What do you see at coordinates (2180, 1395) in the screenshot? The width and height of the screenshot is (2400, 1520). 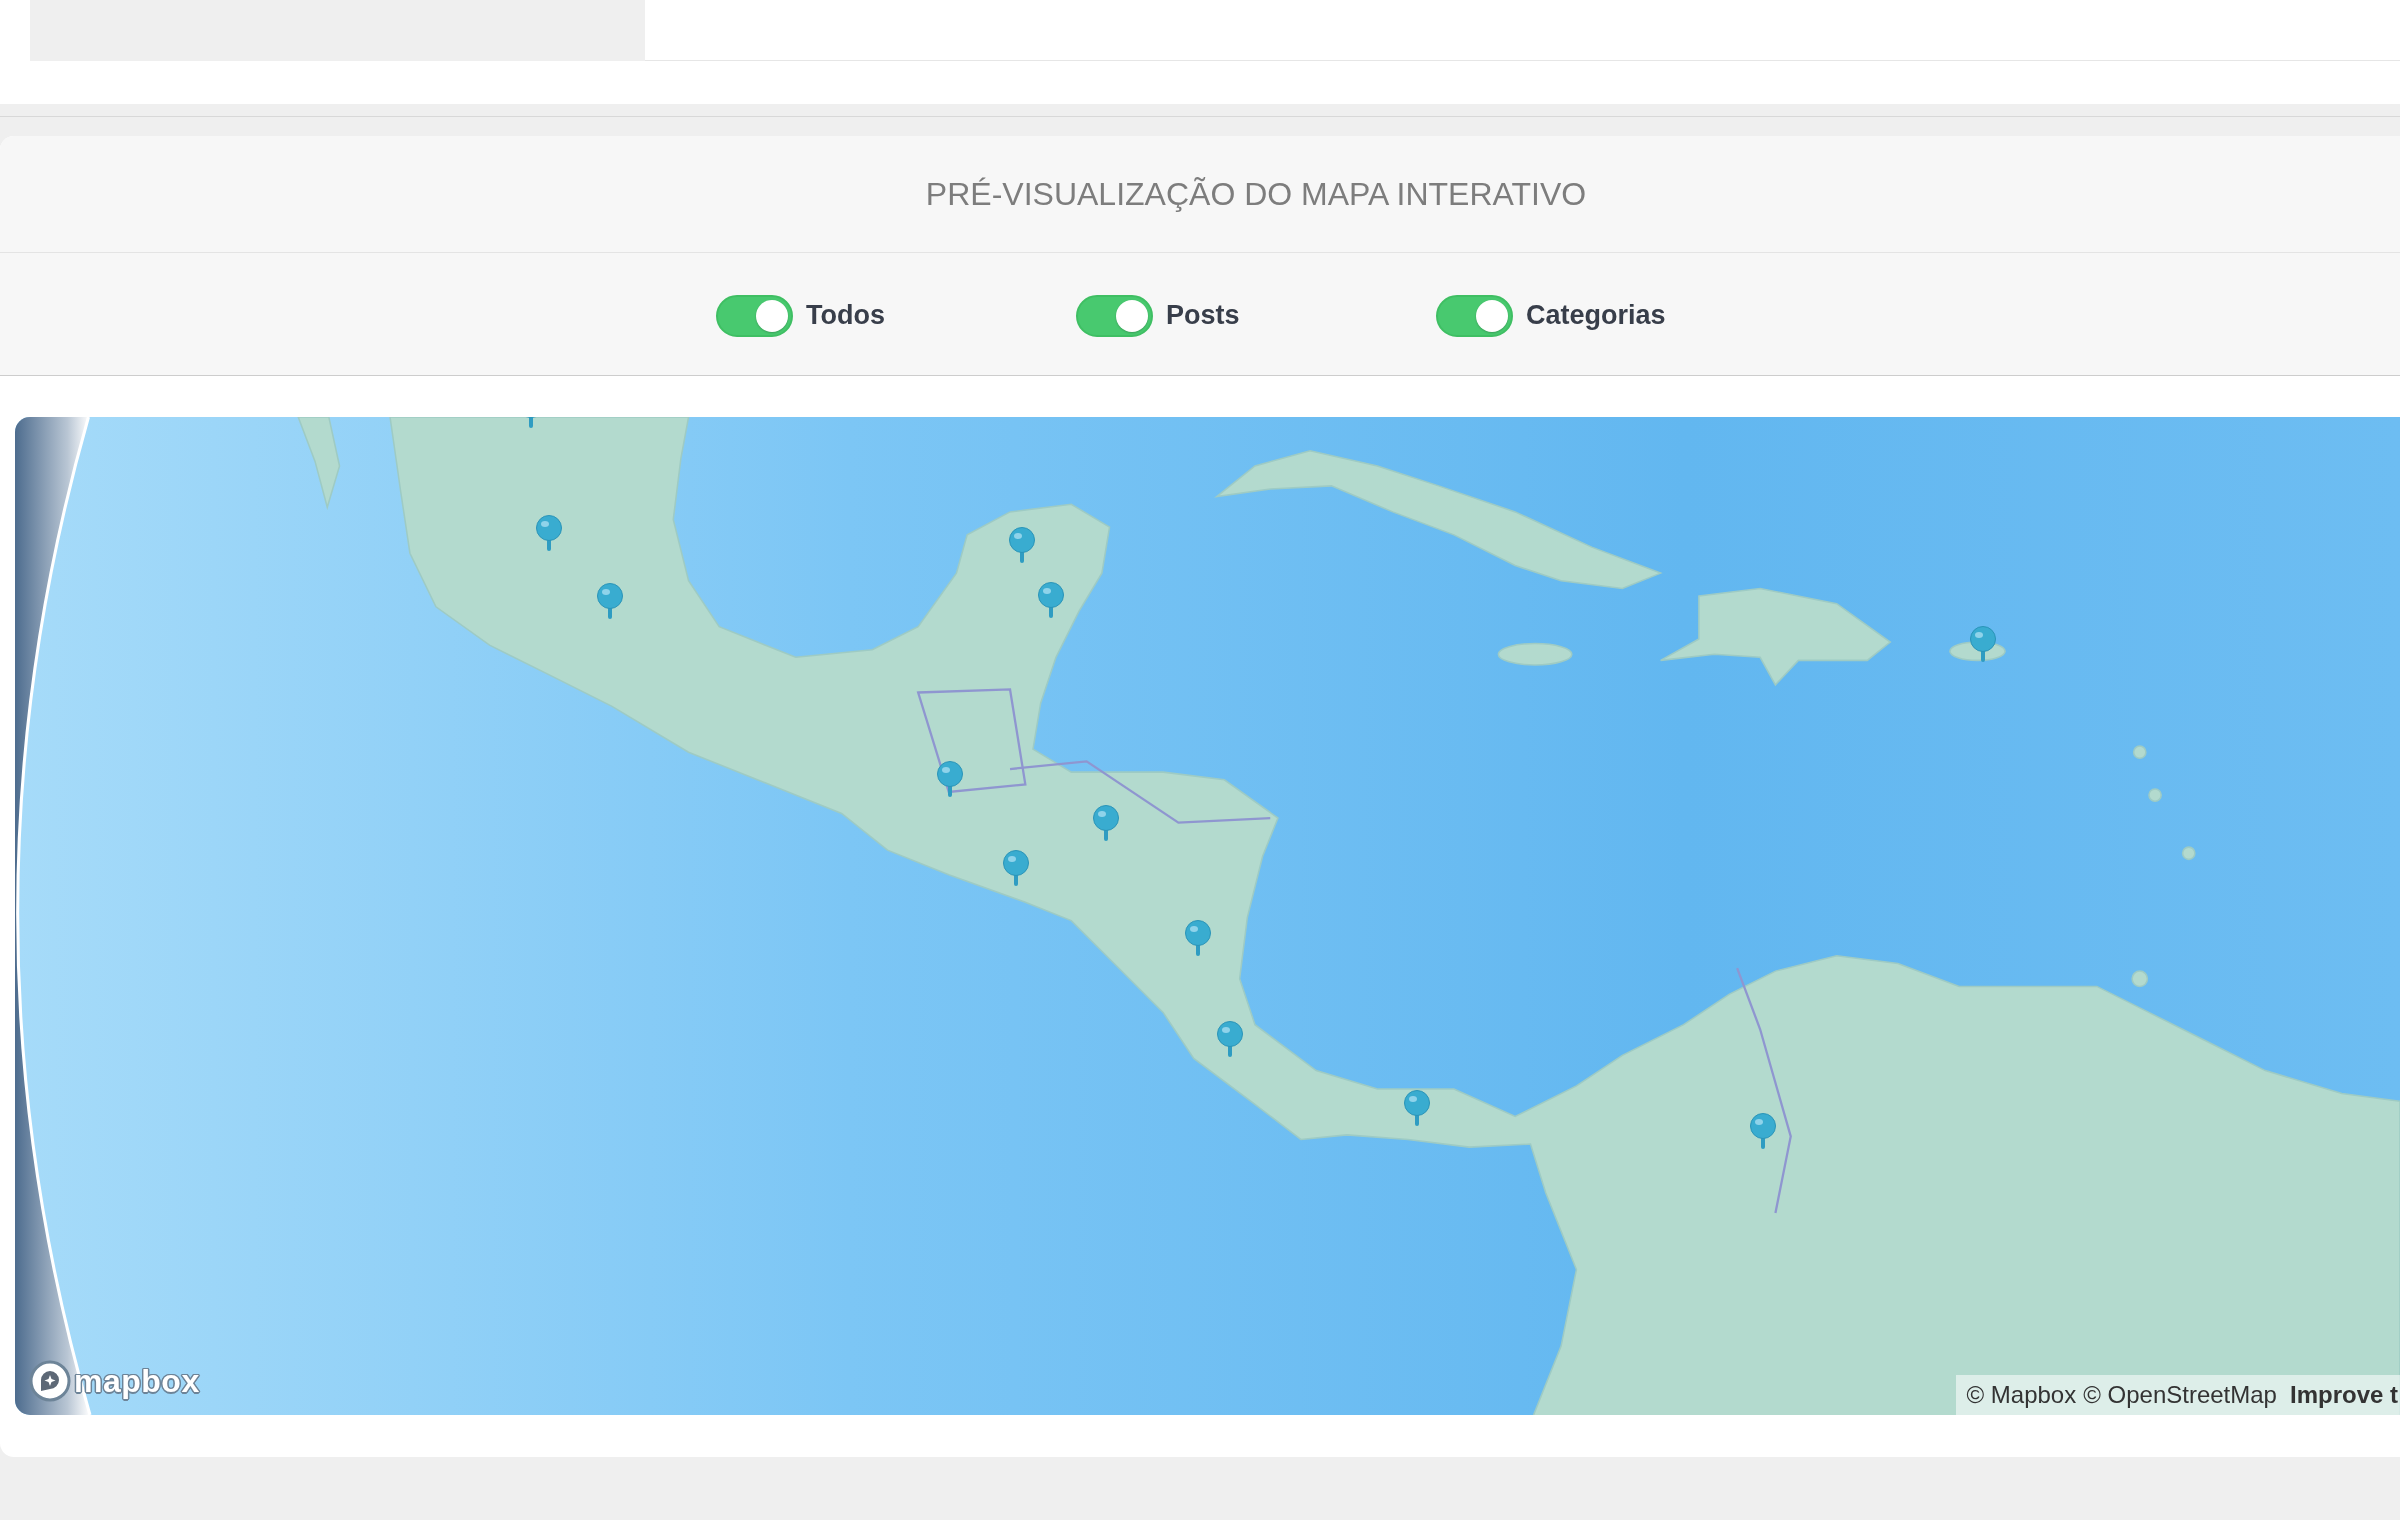 I see `attribution-link: © OpenStreetMap` at bounding box center [2180, 1395].